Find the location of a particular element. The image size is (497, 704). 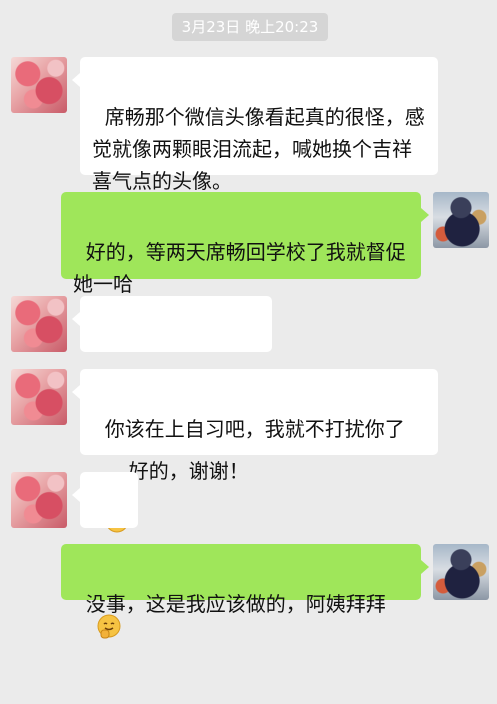

message-text: 你该在上自习吧，我就不打扰你了 is located at coordinates (254, 429).